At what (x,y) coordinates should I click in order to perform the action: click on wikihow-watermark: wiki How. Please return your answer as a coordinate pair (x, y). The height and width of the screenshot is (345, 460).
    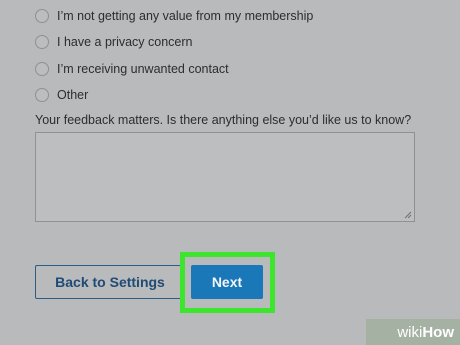
    Looking at the image, I should click on (413, 332).